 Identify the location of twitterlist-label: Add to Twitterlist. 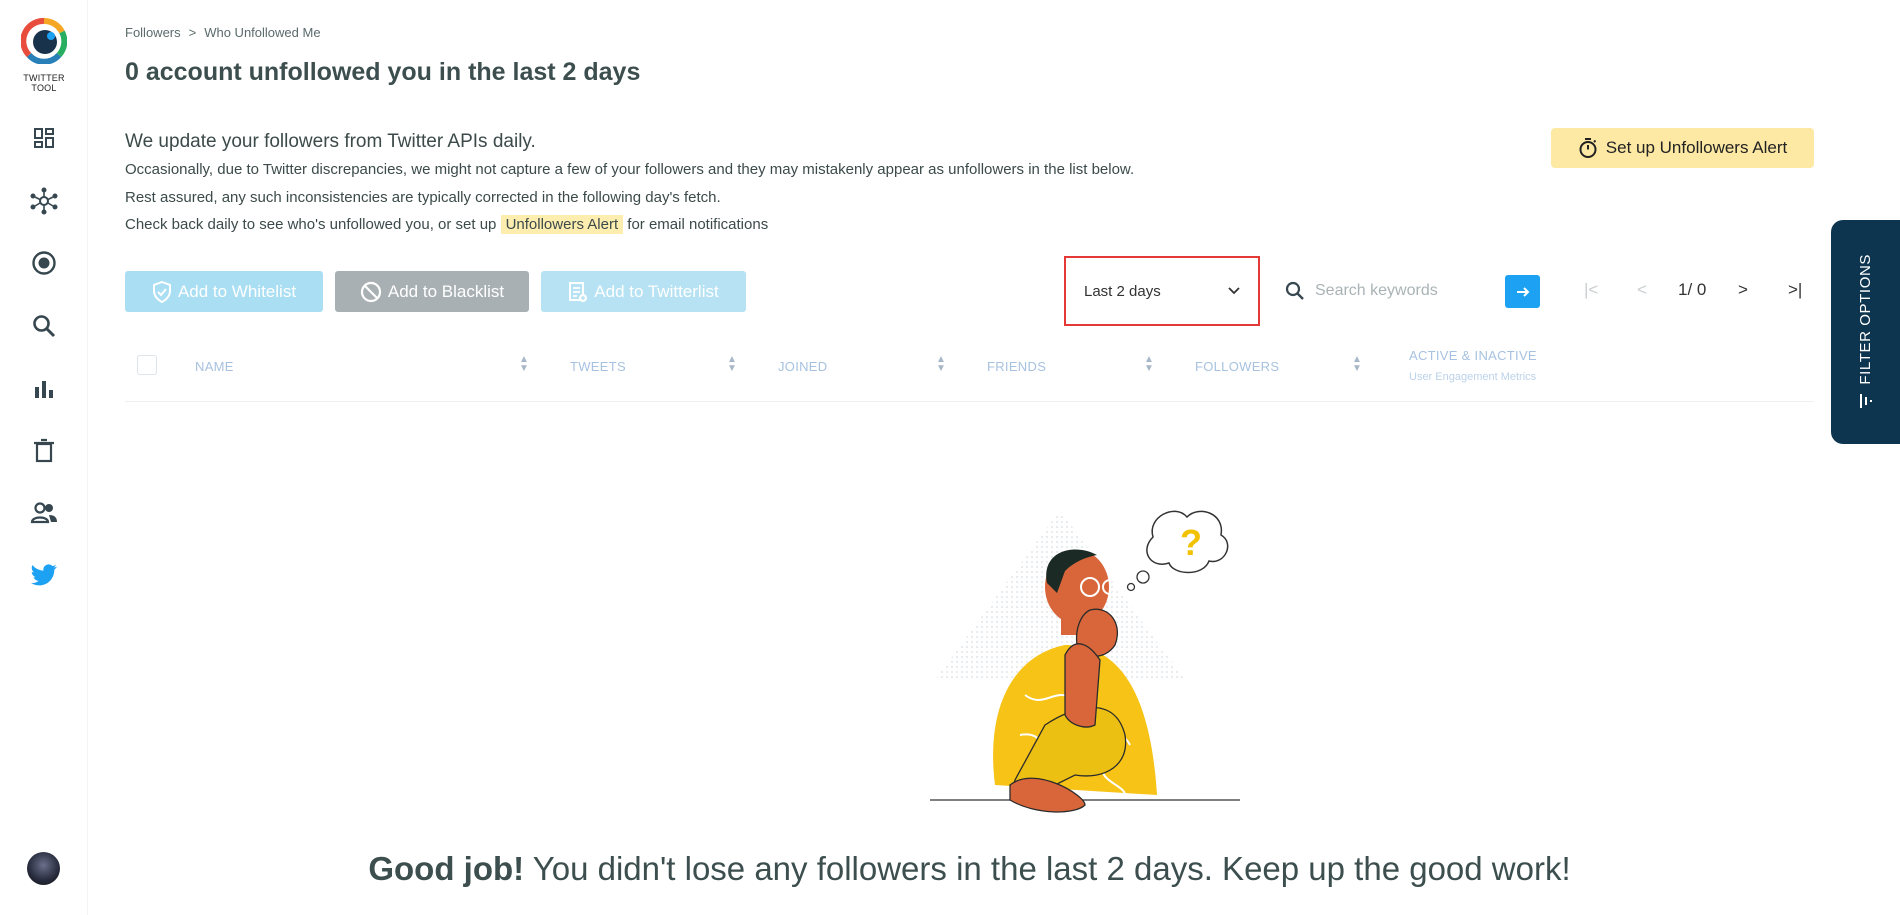
(656, 291).